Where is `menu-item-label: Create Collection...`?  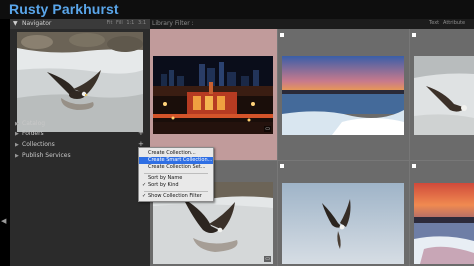 menu-item-label: Create Collection... is located at coordinates (172, 153).